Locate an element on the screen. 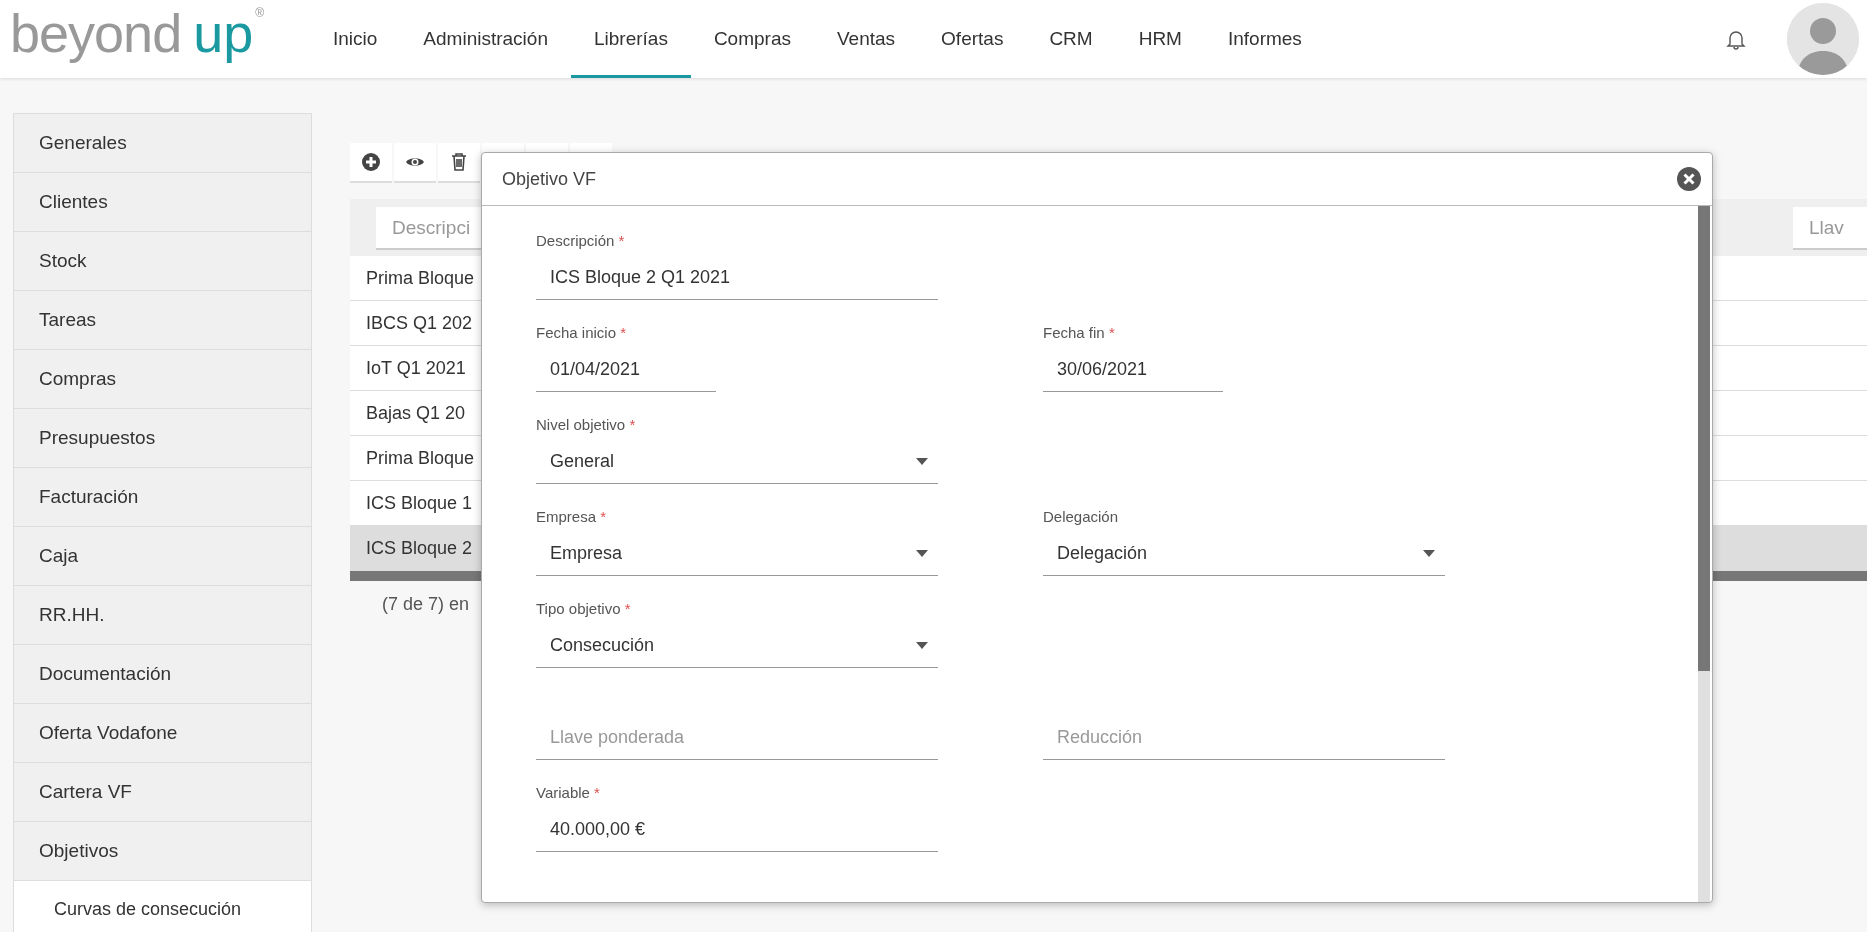 The image size is (1867, 932). sidebar-item: RR.HH. is located at coordinates (162, 615).